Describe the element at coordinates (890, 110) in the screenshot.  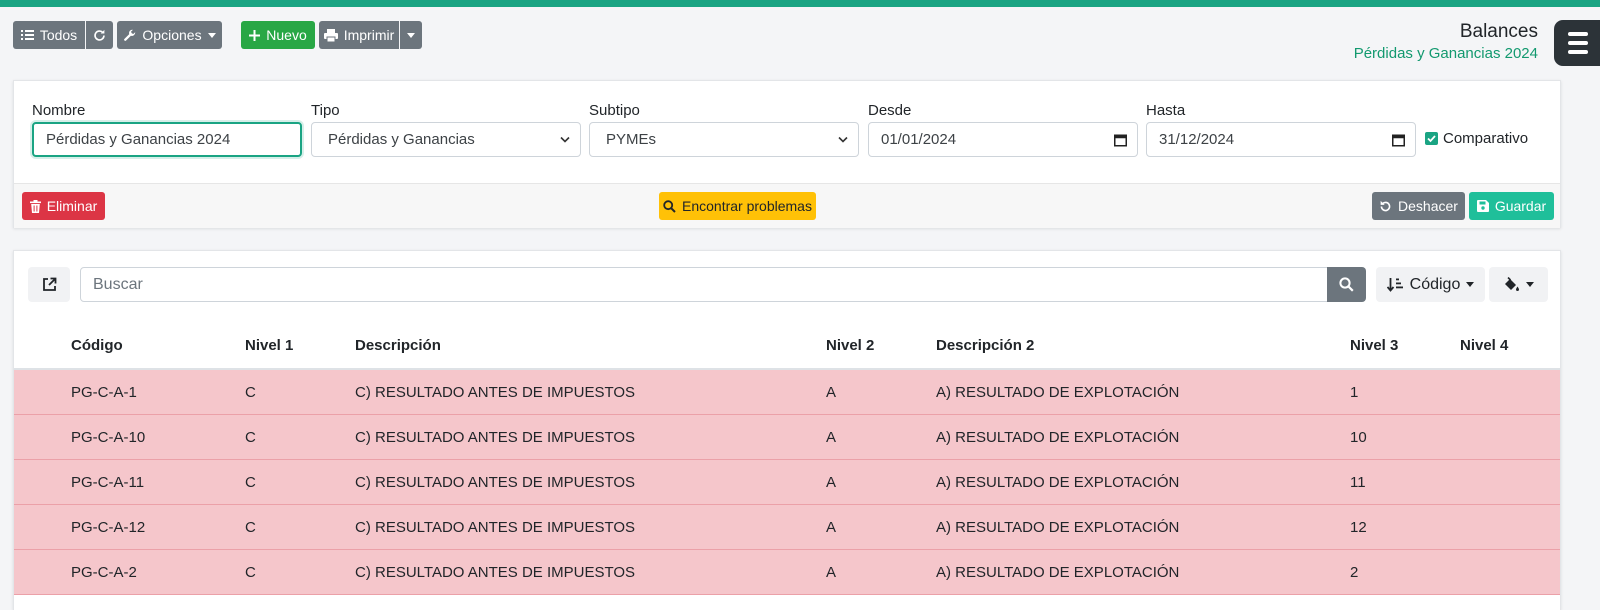
I see `desde-label: Desde` at that location.